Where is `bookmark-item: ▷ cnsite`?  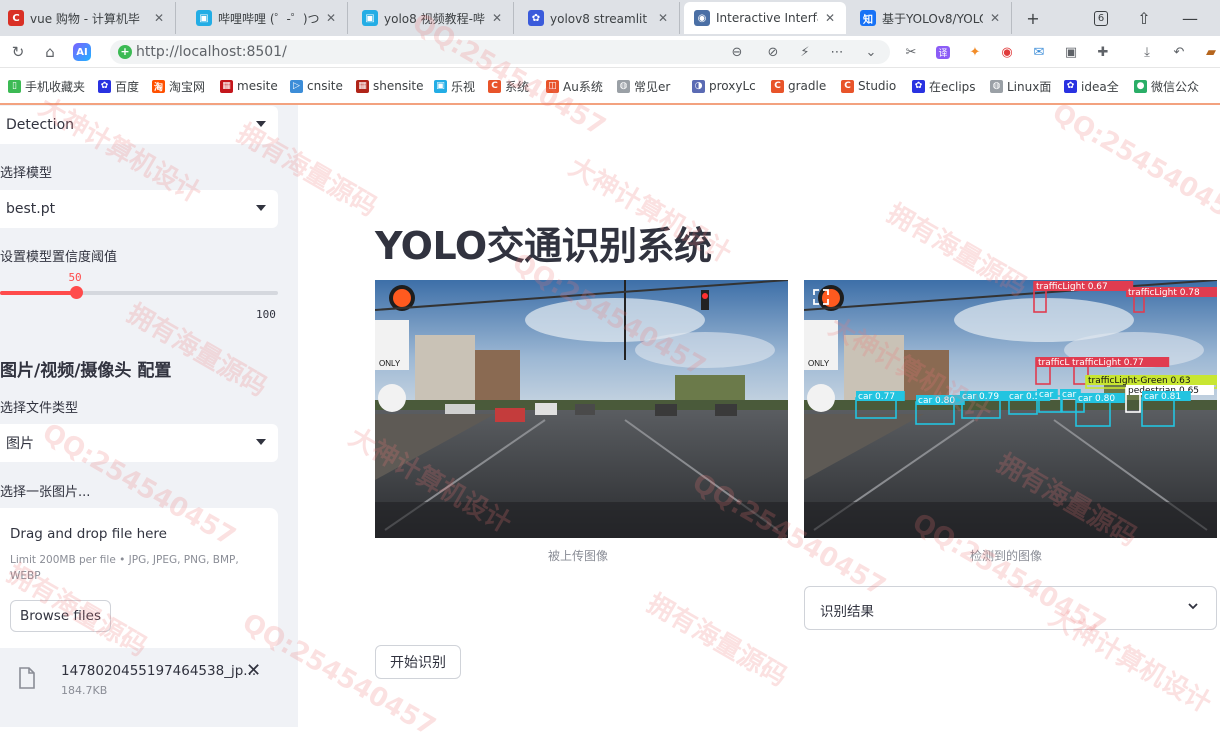
bookmark-item: ▷ cnsite is located at coordinates (319, 86).